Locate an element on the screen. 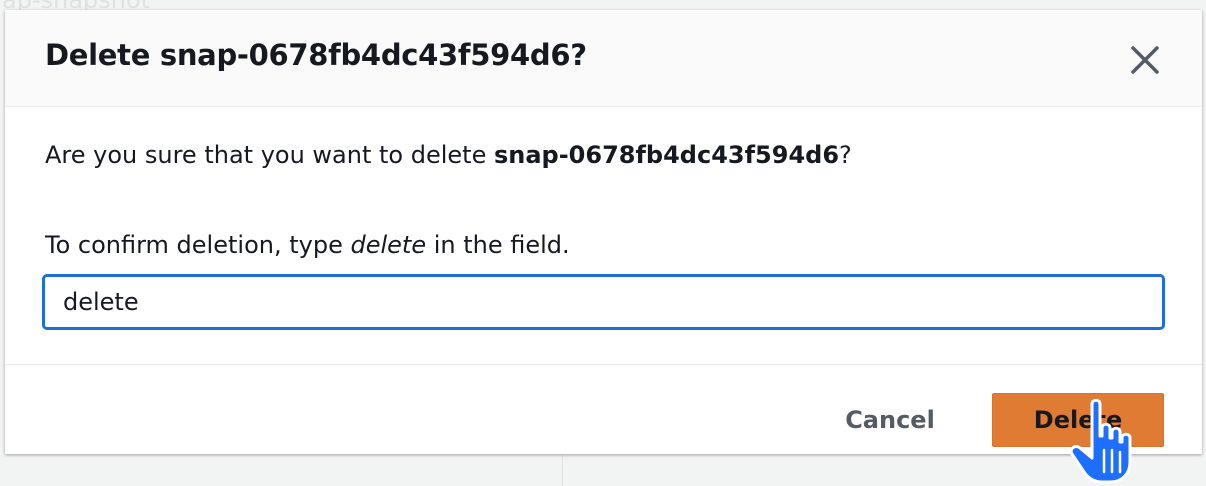 The image size is (1206, 486). cancel-button: Cancel is located at coordinates (890, 420).